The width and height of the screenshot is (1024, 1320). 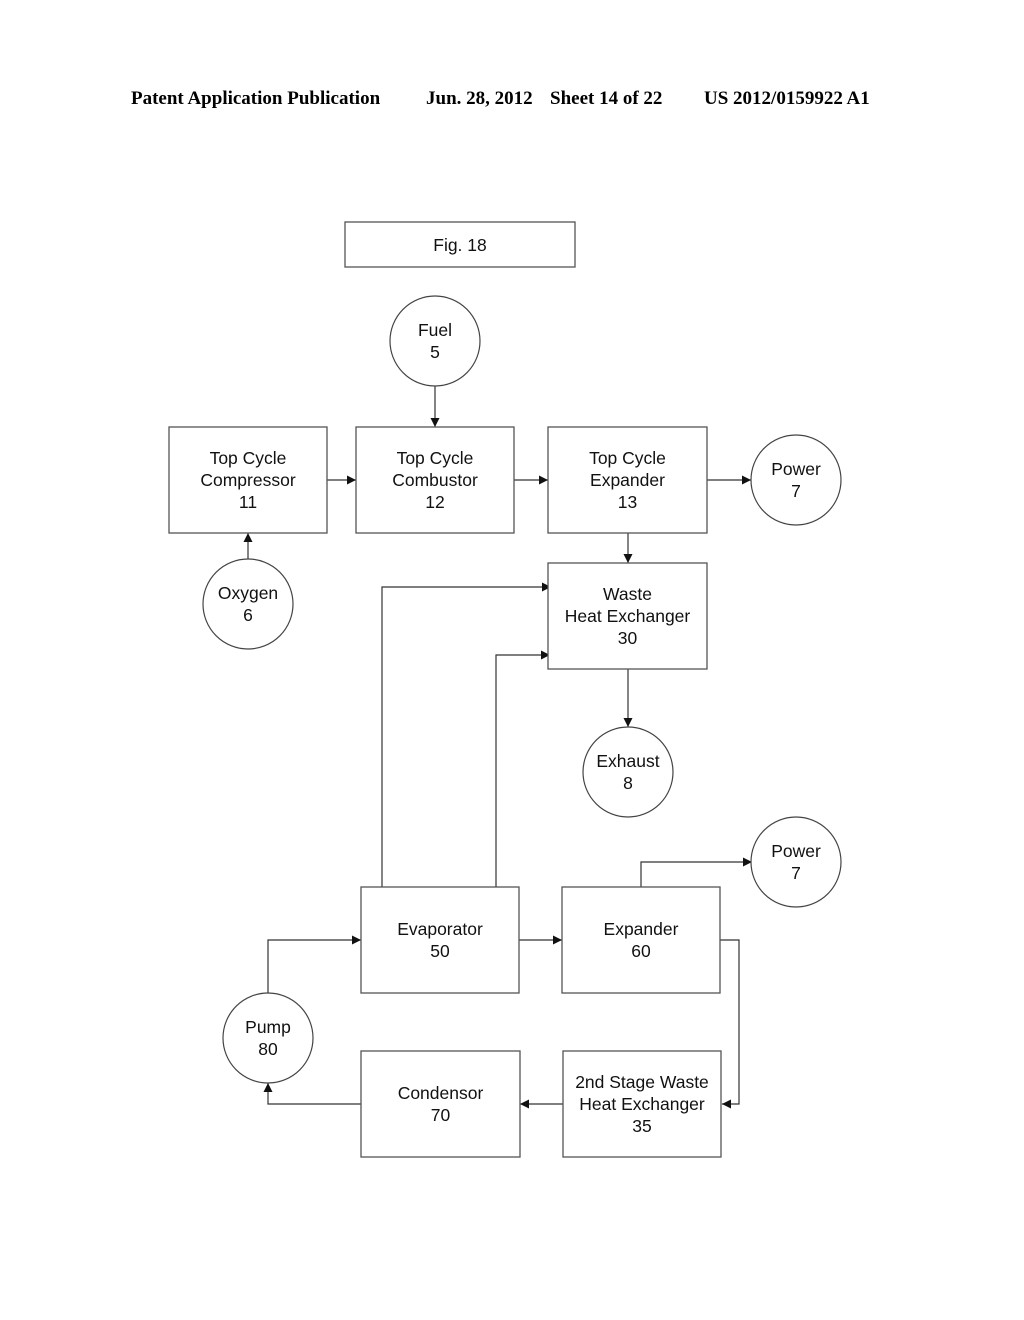 I want to click on edge-condensor-to-pump, so click(x=312, y=1094).